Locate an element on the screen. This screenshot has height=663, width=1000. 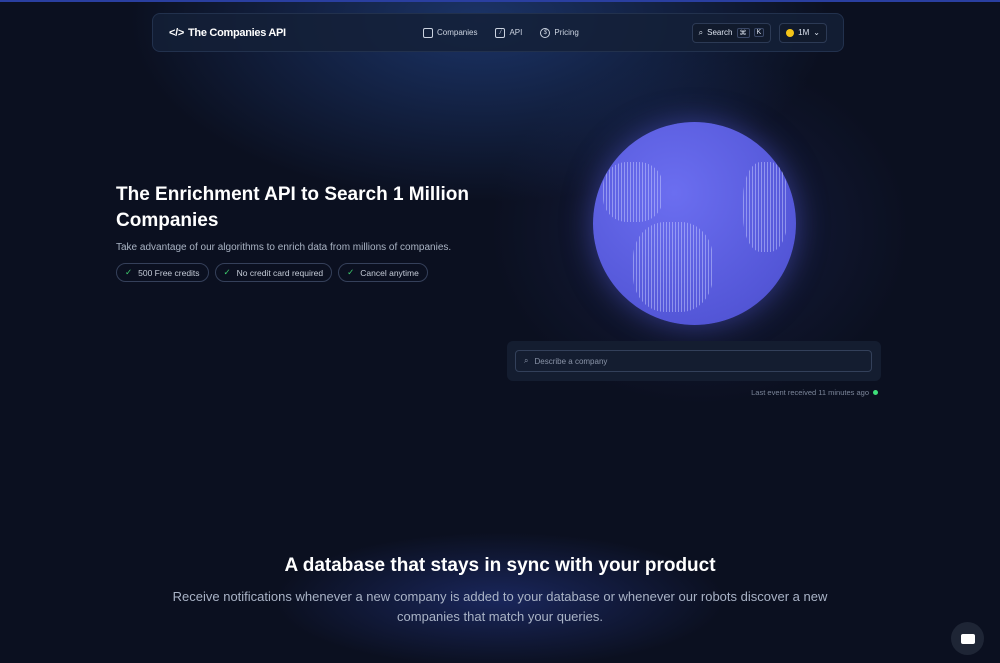
describe-company-input: ⌕ Describe a company is located at coordinates (693, 361).